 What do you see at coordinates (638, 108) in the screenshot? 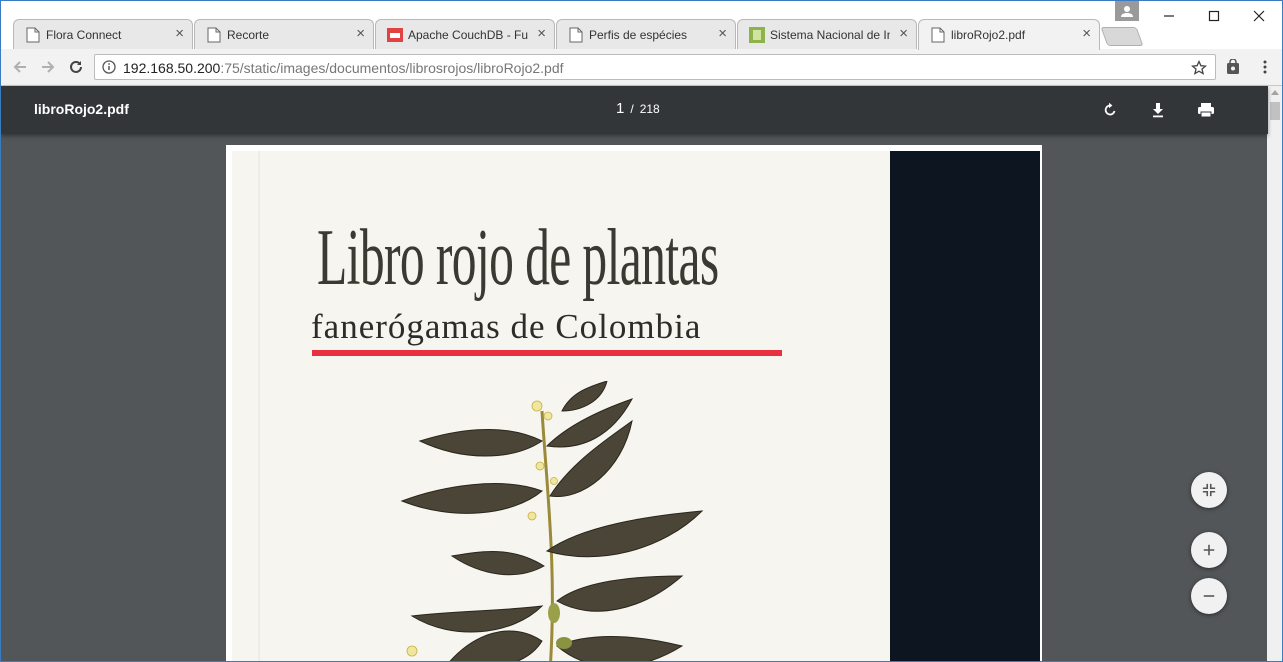
I see `page-indicator: 1 / 218` at bounding box center [638, 108].